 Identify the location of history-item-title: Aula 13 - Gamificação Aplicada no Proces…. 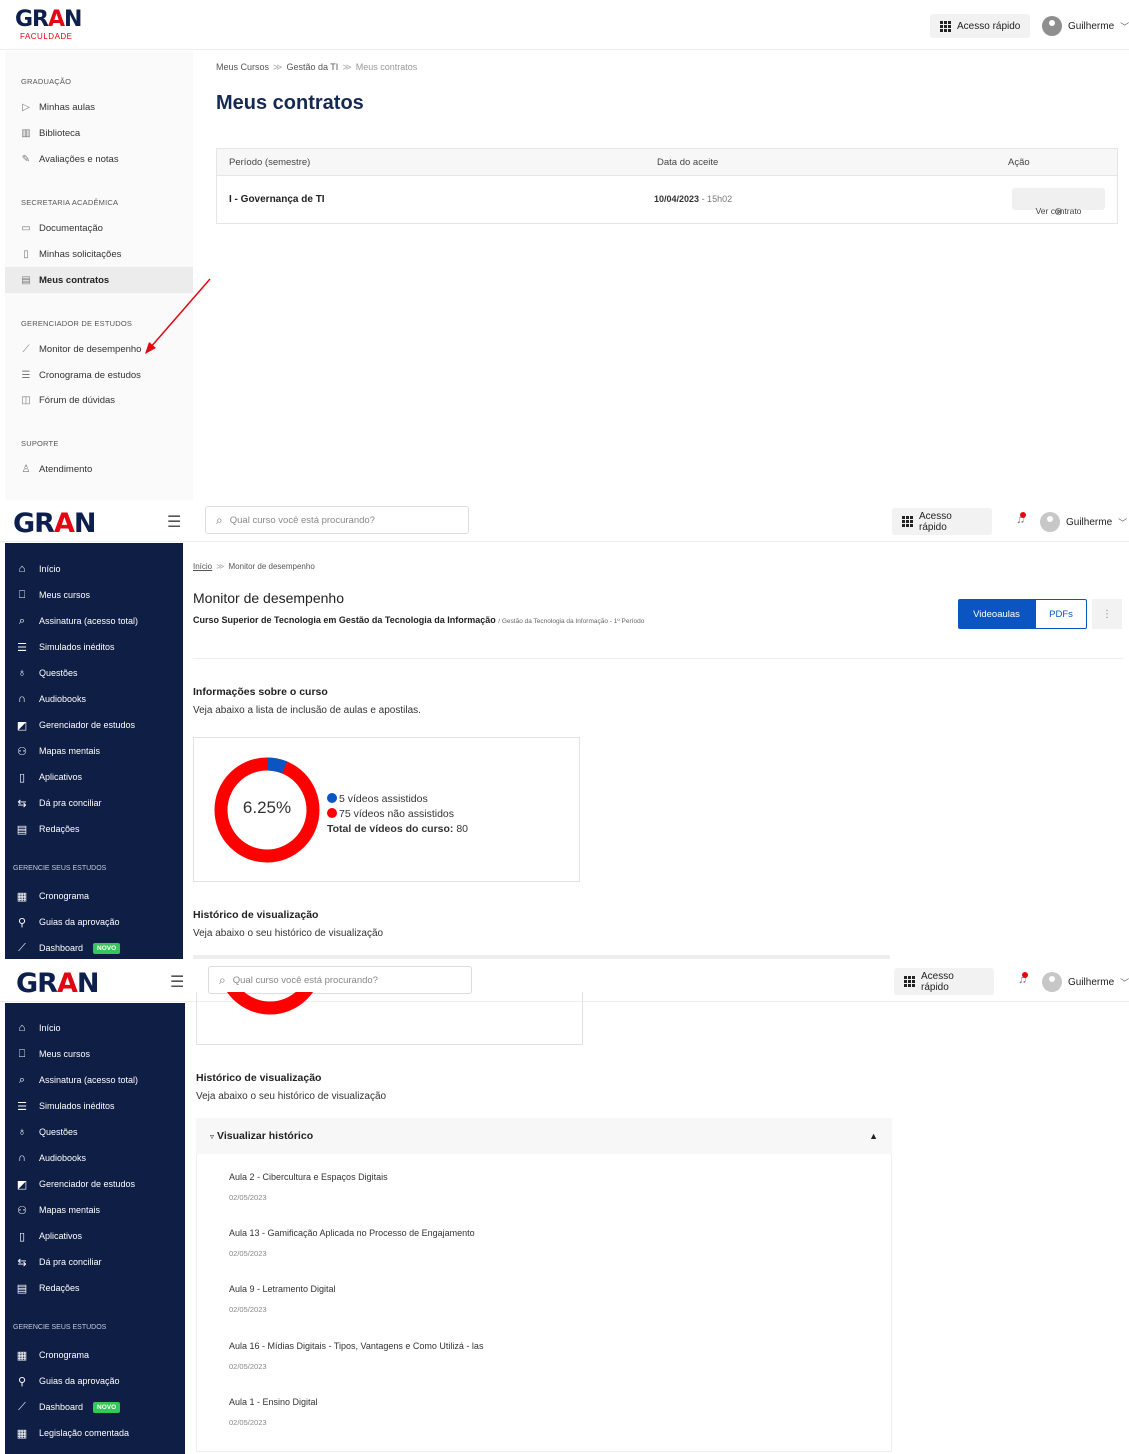
(352, 1233).